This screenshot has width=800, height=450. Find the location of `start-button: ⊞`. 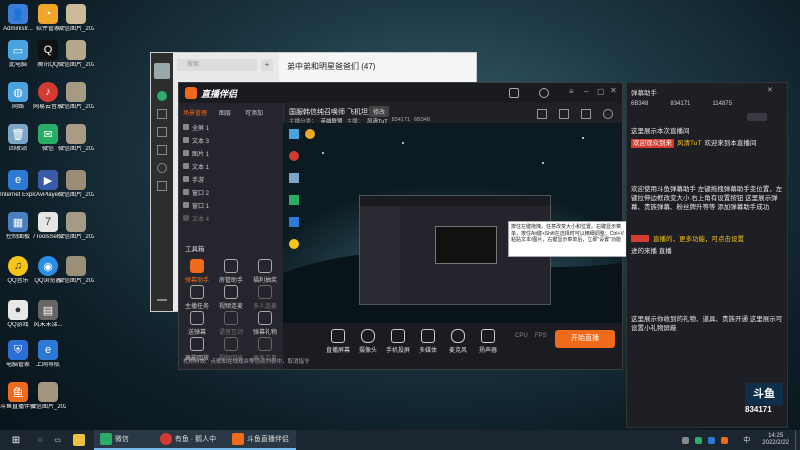

start-button: ⊞ is located at coordinates (16, 440).